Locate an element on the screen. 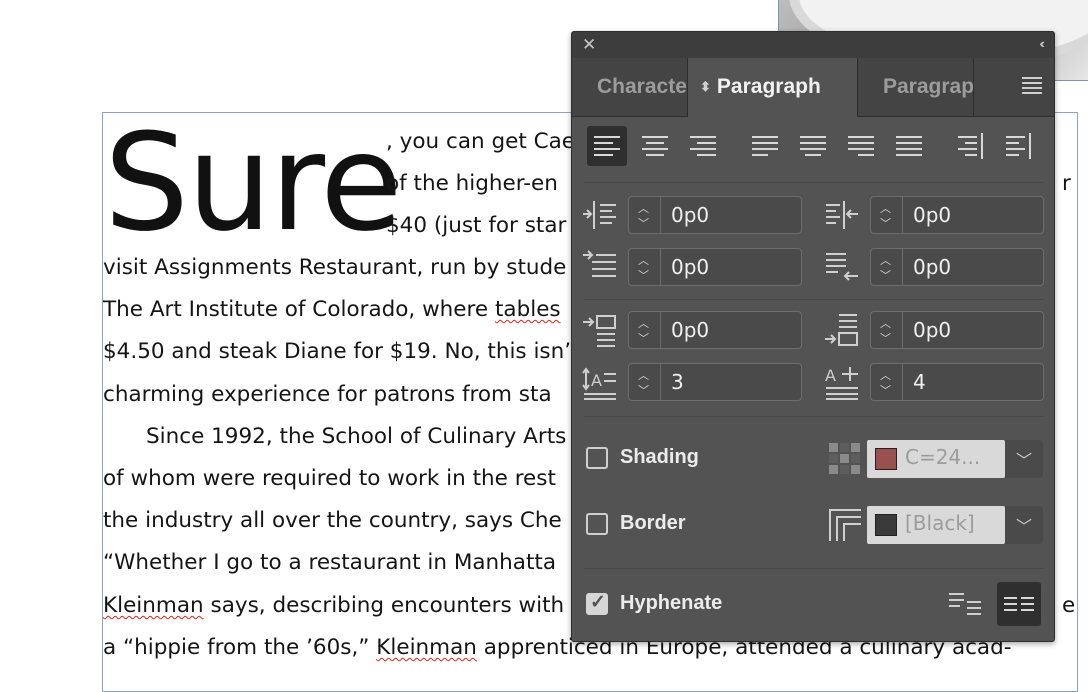  drop-cap-lines-stepper: ︿ ﹀ is located at coordinates (644, 382).